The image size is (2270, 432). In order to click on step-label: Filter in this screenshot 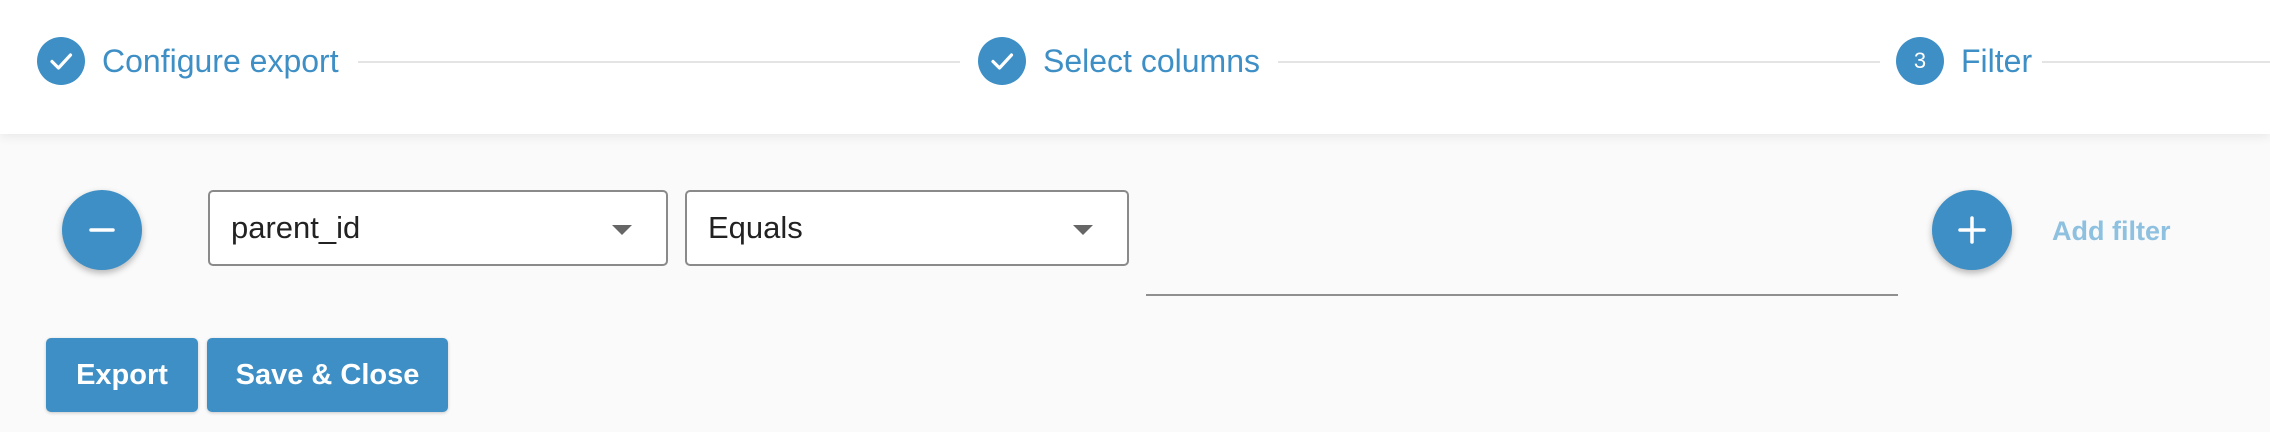, I will do `click(1997, 60)`.